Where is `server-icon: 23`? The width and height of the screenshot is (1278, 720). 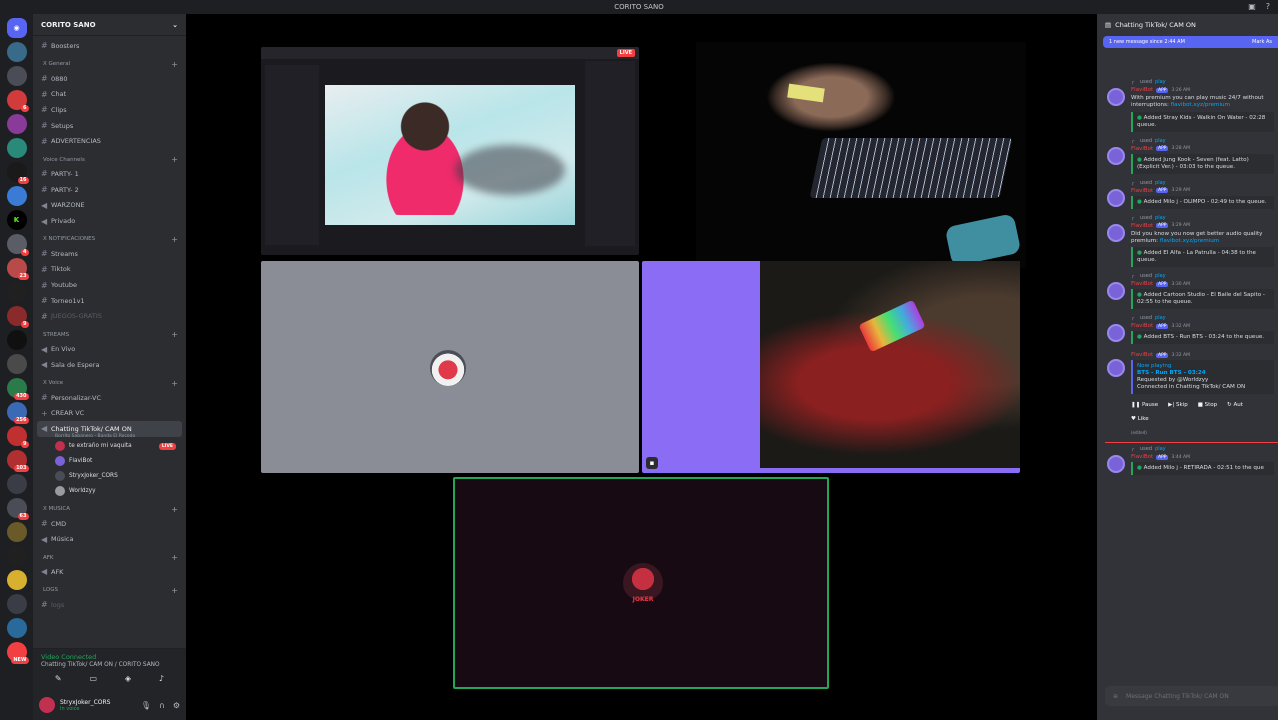
server-icon: 23 is located at coordinates (17, 269).